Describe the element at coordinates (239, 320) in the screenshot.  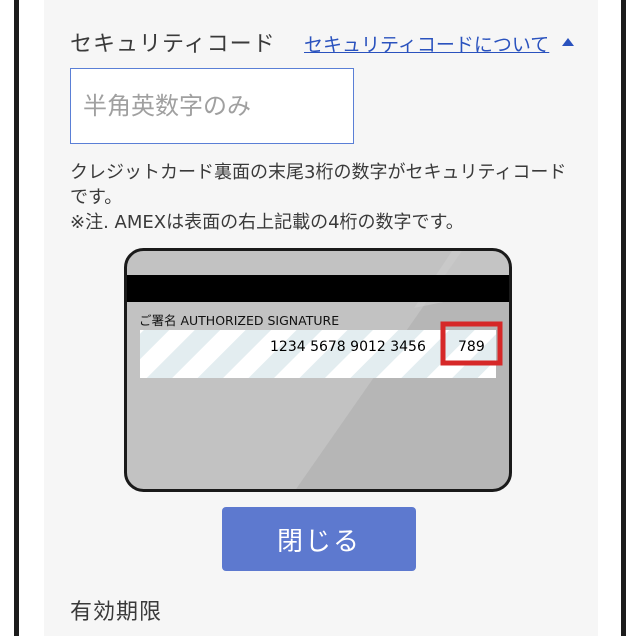
I see `signature-label: ご署名 AUTHORIZED SIGNATURE` at that location.